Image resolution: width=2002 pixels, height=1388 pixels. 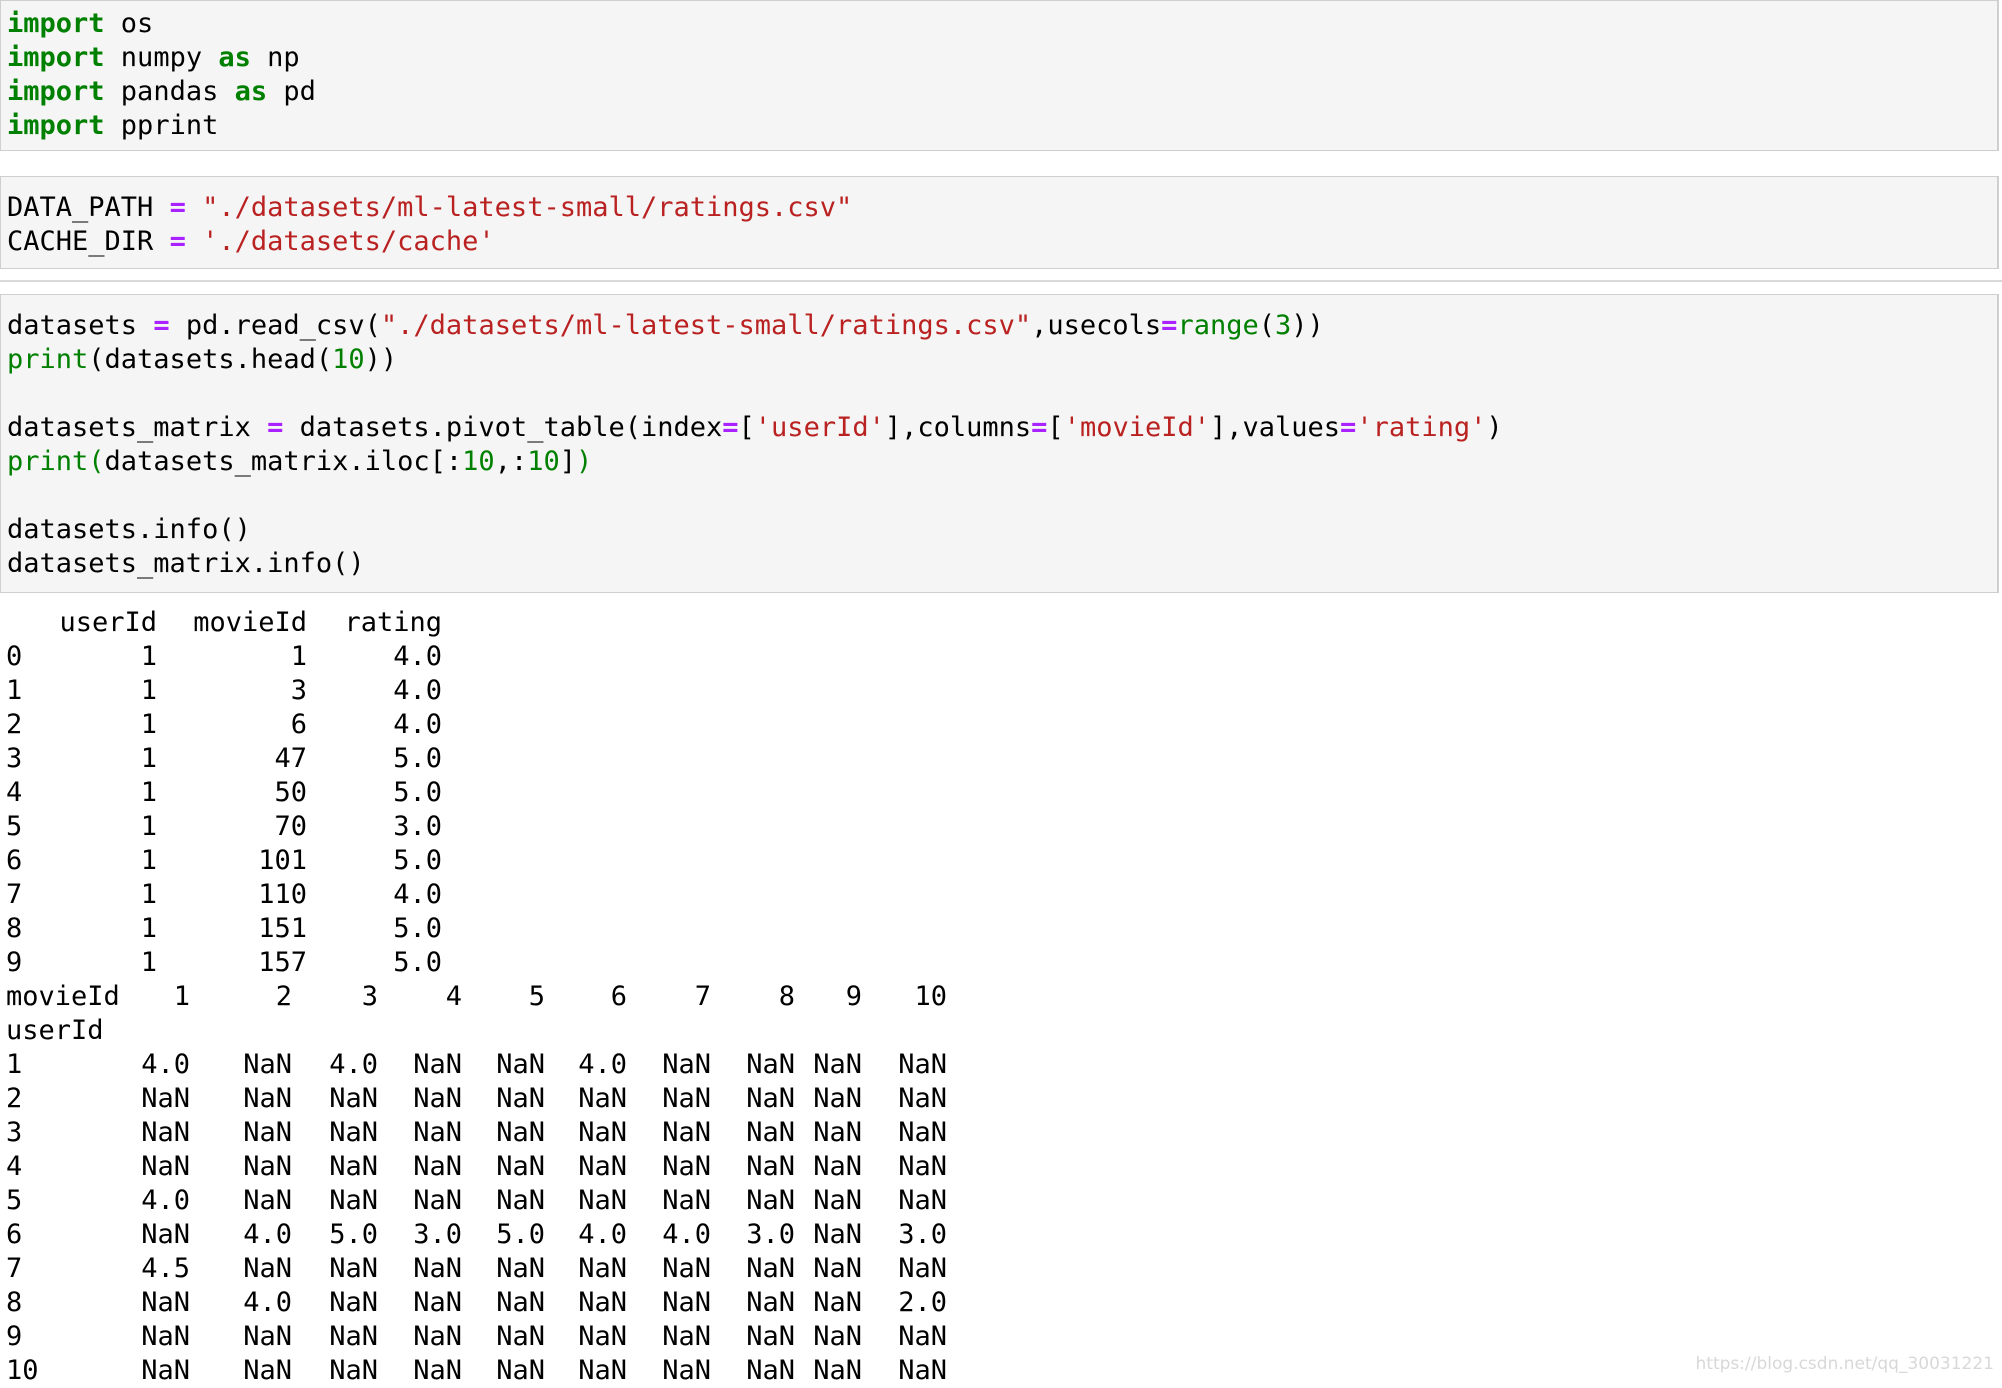 I want to click on row-index: 8, so click(x=14, y=1302).